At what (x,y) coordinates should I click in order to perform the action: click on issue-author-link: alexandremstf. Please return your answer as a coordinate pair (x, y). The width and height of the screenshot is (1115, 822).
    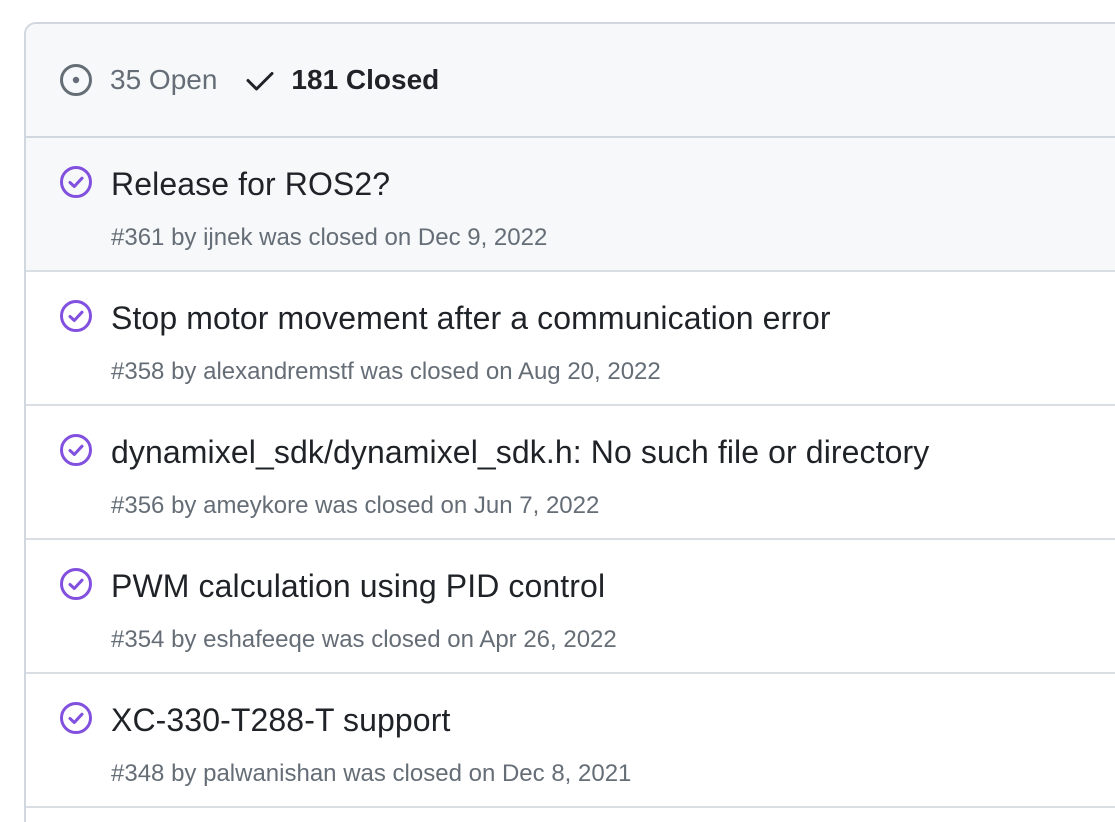
    Looking at the image, I should click on (278, 371).